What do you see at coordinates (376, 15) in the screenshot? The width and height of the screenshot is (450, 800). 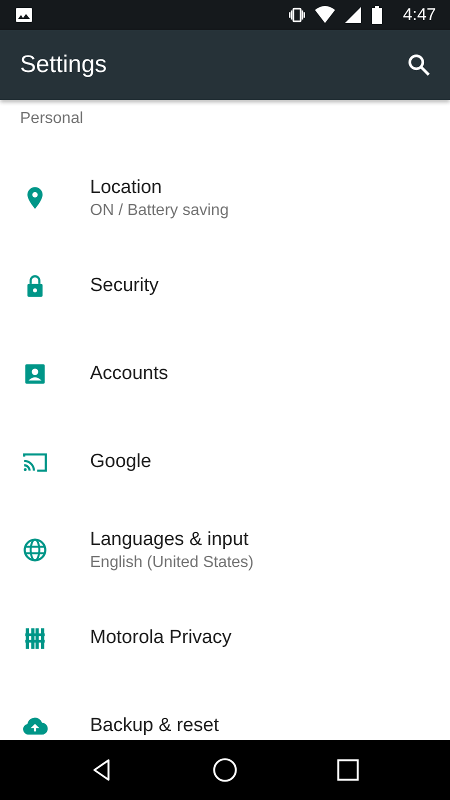 I see `battery-icon` at bounding box center [376, 15].